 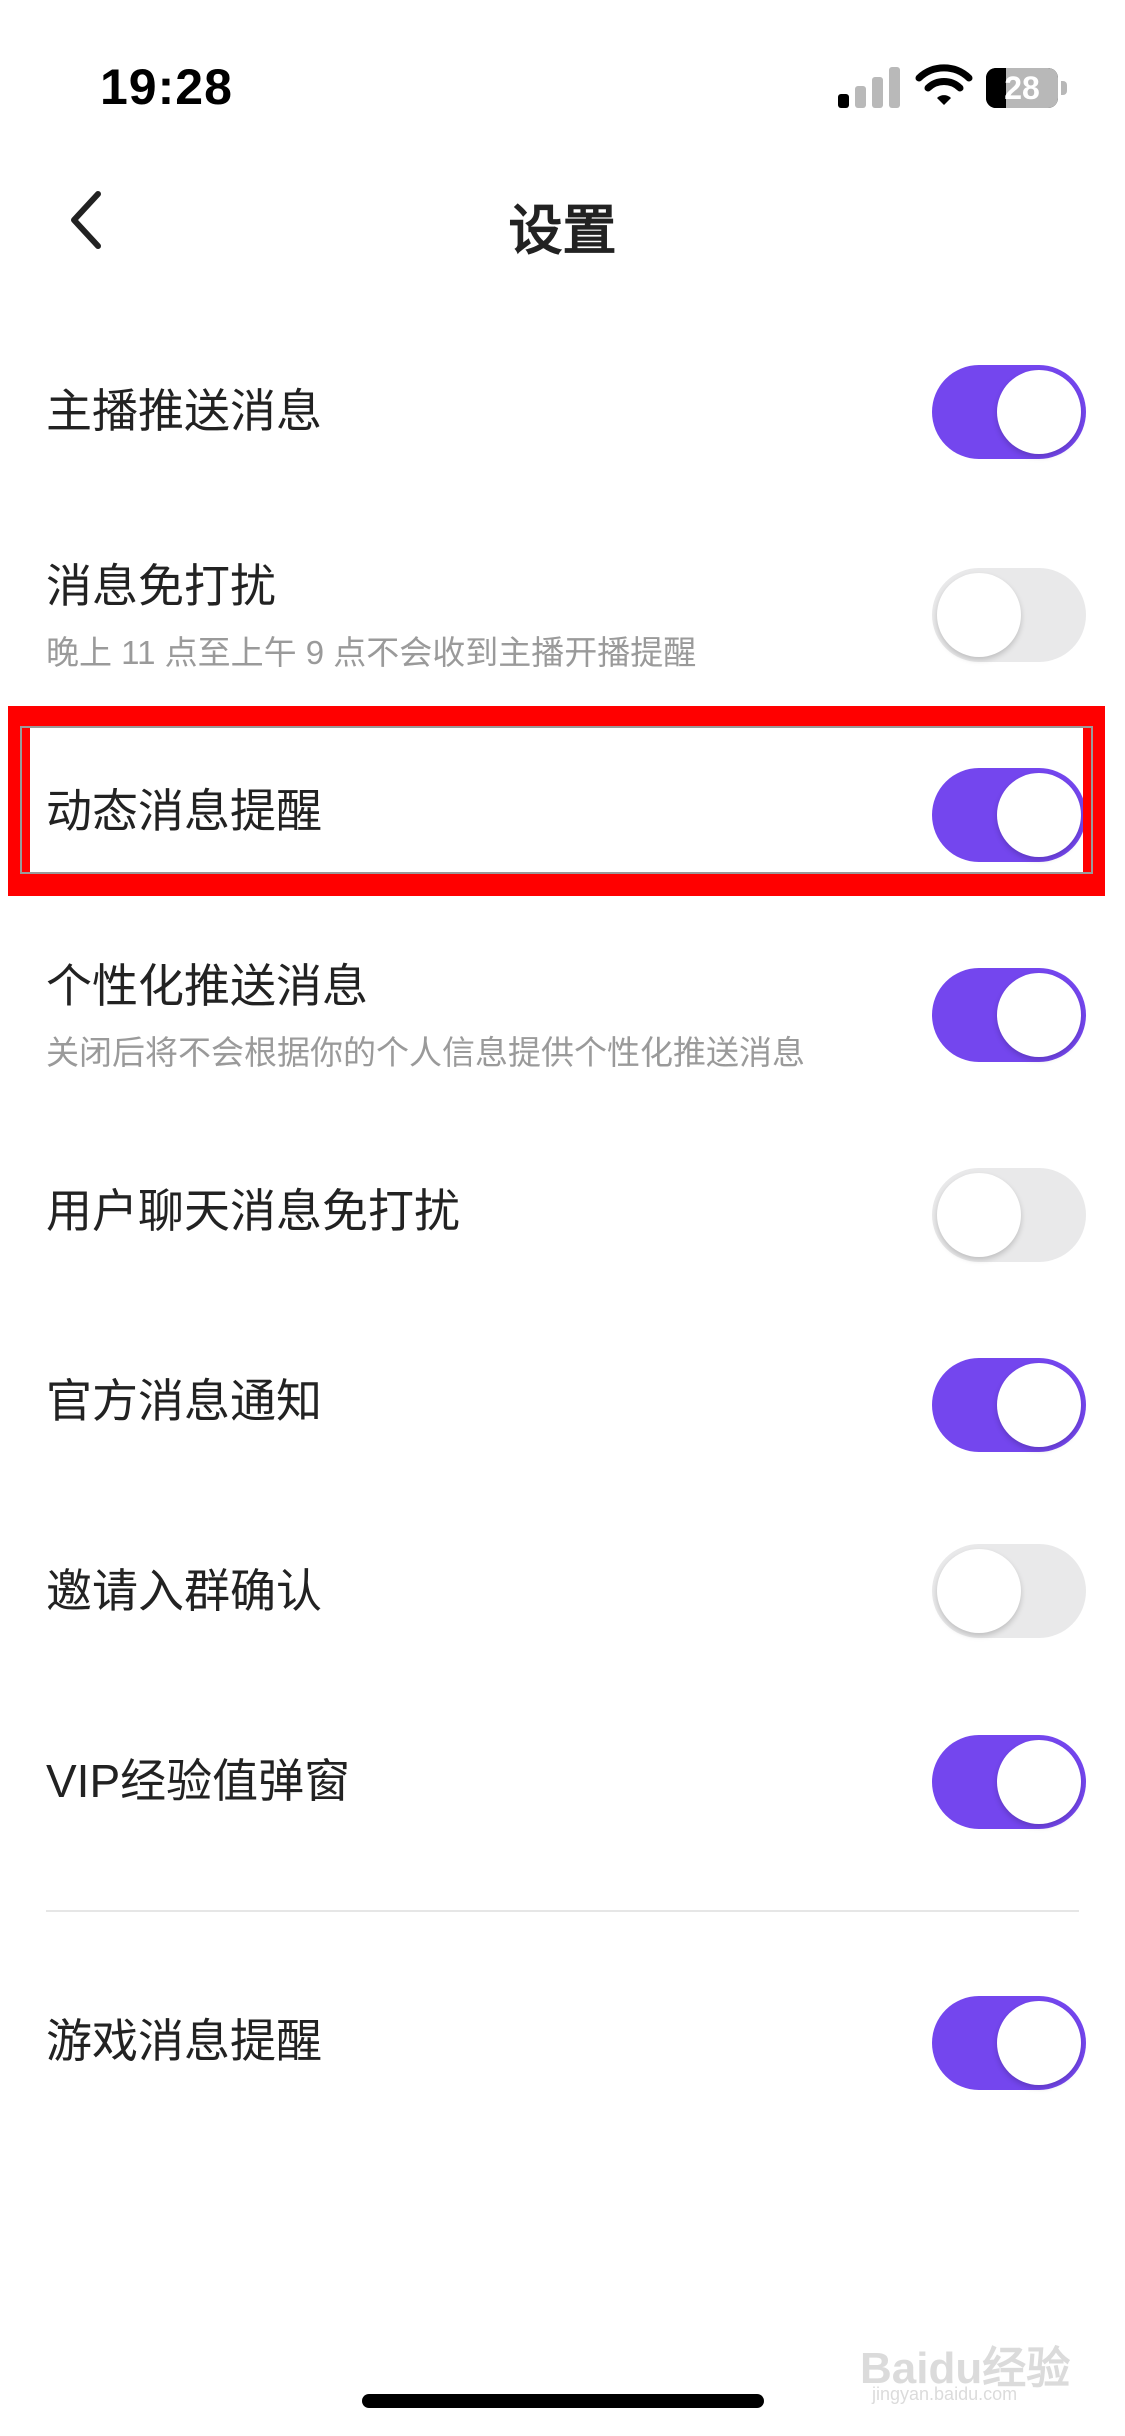 I want to click on toggle-personalized-push, so click(x=1009, y=1015).